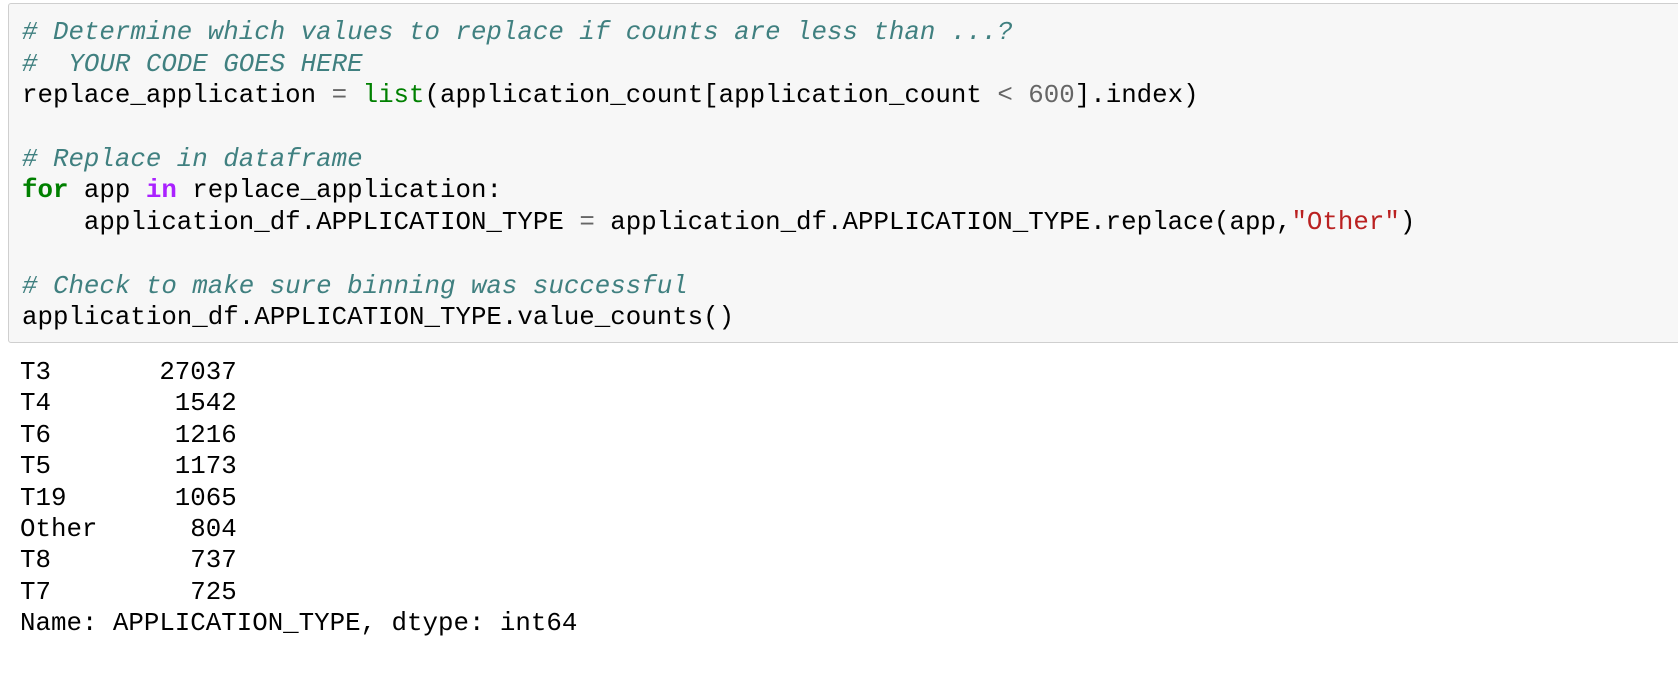  What do you see at coordinates (213, 529) in the screenshot?
I see `output-value: 804` at bounding box center [213, 529].